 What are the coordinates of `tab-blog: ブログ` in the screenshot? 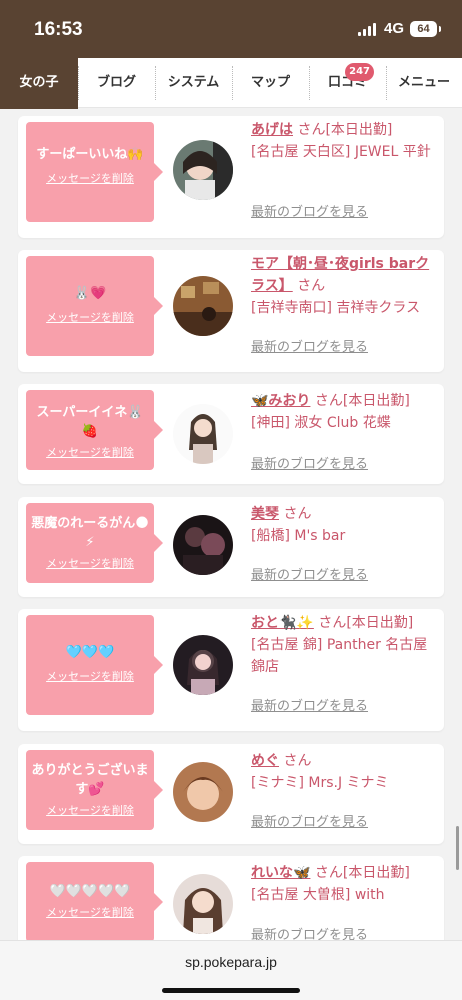 It's located at (116, 83).